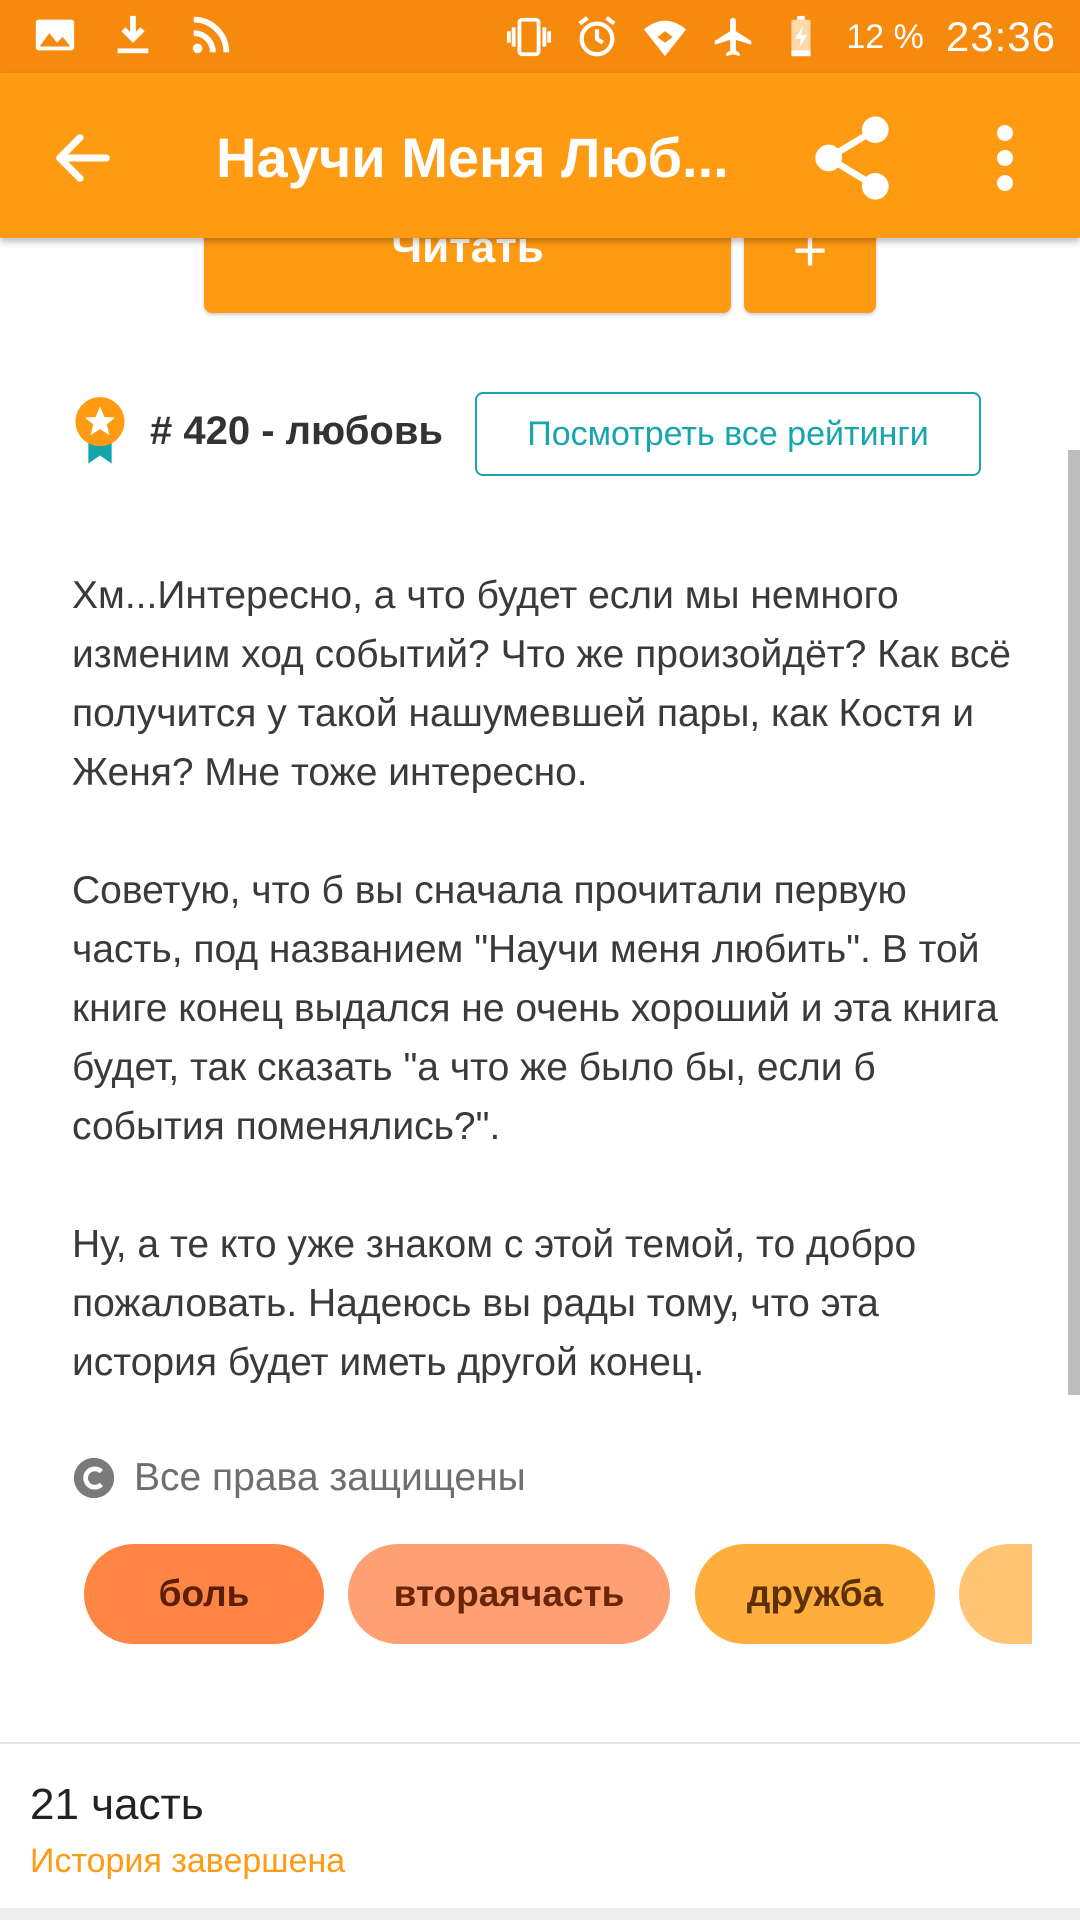 This screenshot has width=1080, height=1920. I want to click on ranking-medal-icon, so click(100, 430).